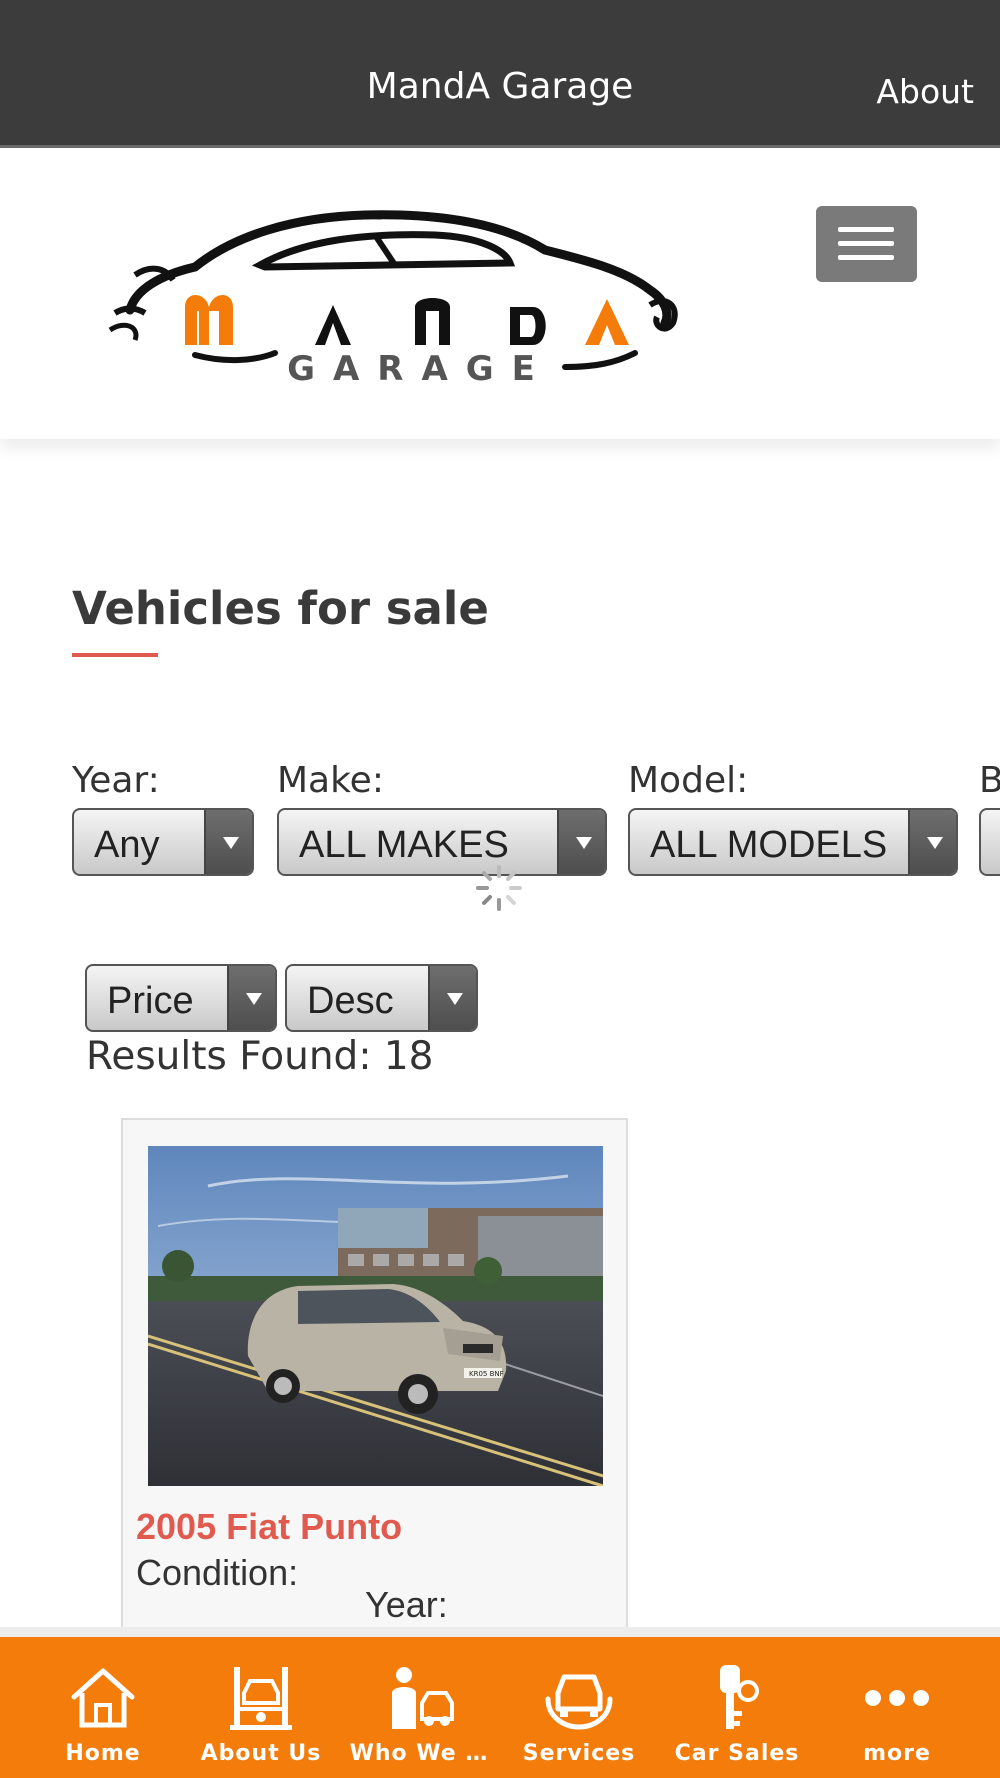 This screenshot has width=1000, height=1778. Describe the element at coordinates (500, 86) in the screenshot. I see `site-title: MandA Garage` at that location.